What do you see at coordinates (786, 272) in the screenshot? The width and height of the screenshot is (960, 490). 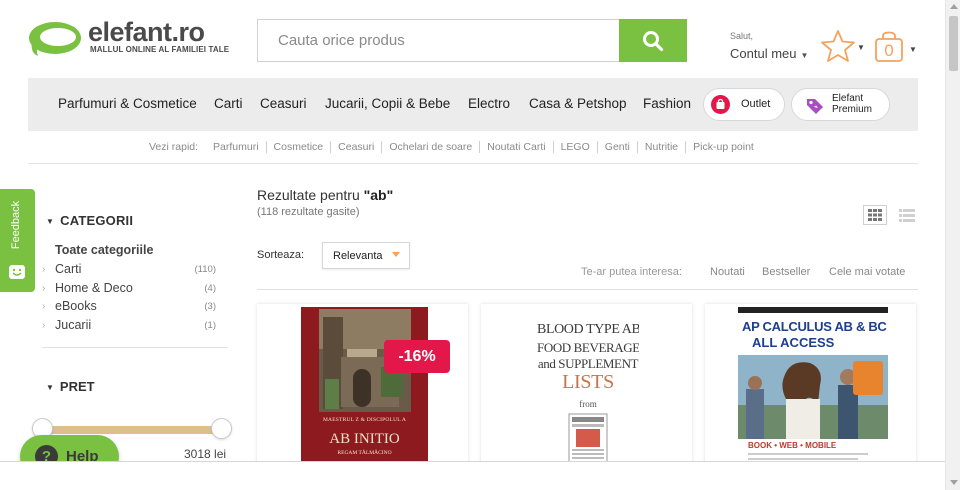 I see `filter-link-bestseller: Bestseller` at bounding box center [786, 272].